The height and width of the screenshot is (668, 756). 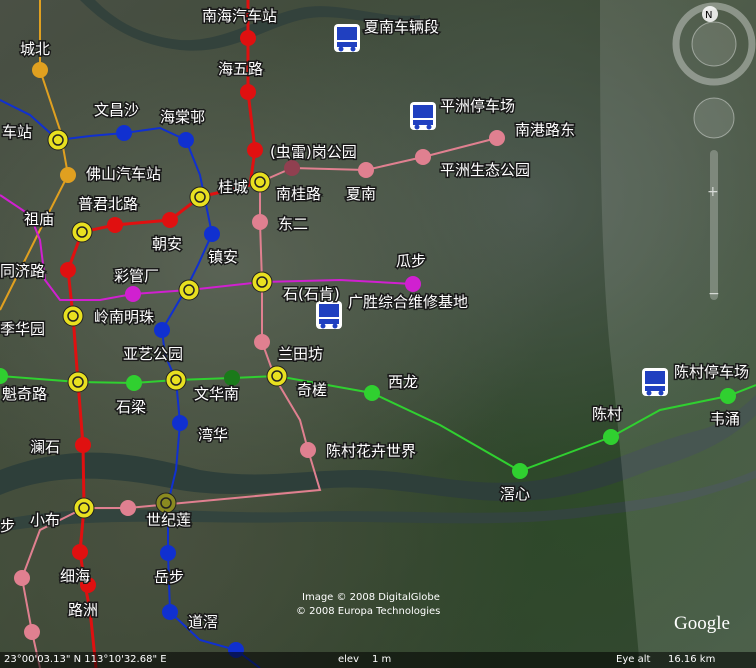 I want to click on station-label: 步, so click(x=7, y=526).